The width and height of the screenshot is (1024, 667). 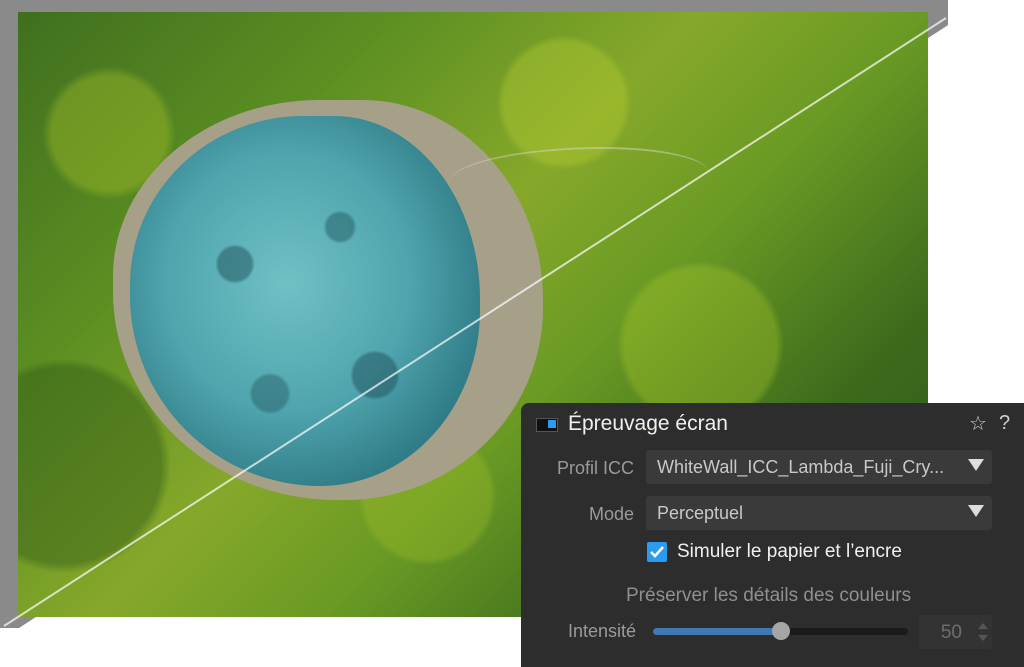 What do you see at coordinates (717, 631) in the screenshot?
I see `intensity-slider-fill` at bounding box center [717, 631].